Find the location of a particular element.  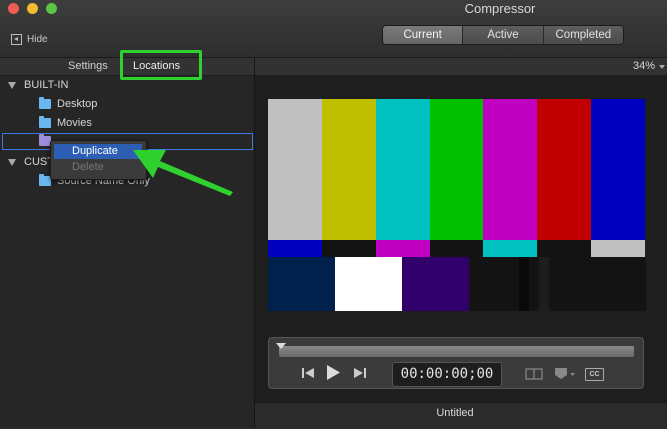

transport-controls: 00:00:00;00 CC is located at coordinates (456, 363).